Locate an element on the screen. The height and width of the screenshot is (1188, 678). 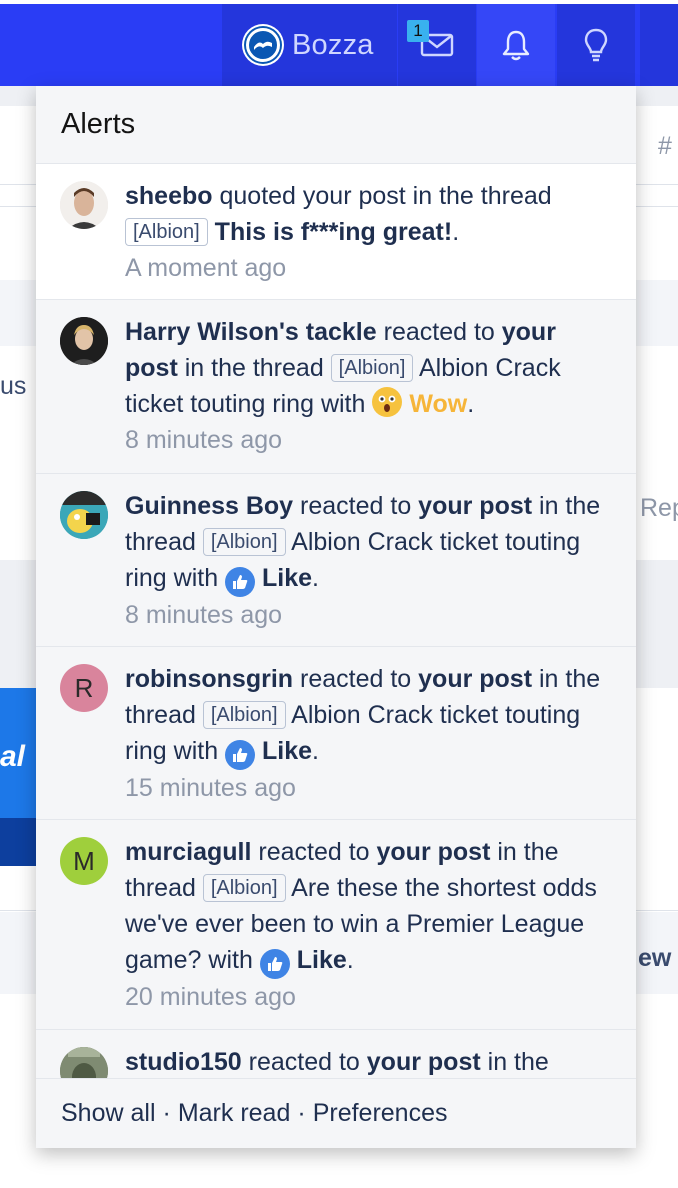
alert-text: in the thread is located at coordinates (254, 368).